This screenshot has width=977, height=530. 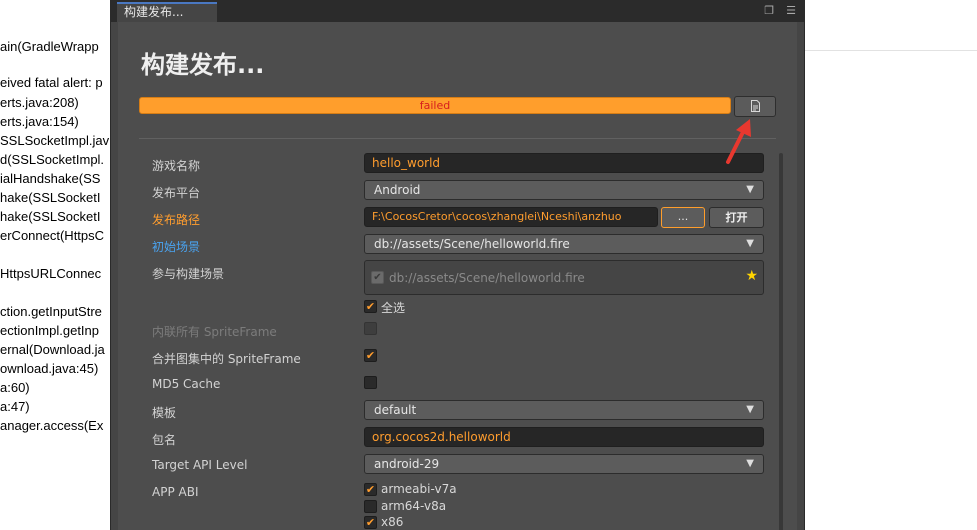 I want to click on merge-spriteframe-label: 合并图集中的 SpriteFrame, so click(x=226, y=359).